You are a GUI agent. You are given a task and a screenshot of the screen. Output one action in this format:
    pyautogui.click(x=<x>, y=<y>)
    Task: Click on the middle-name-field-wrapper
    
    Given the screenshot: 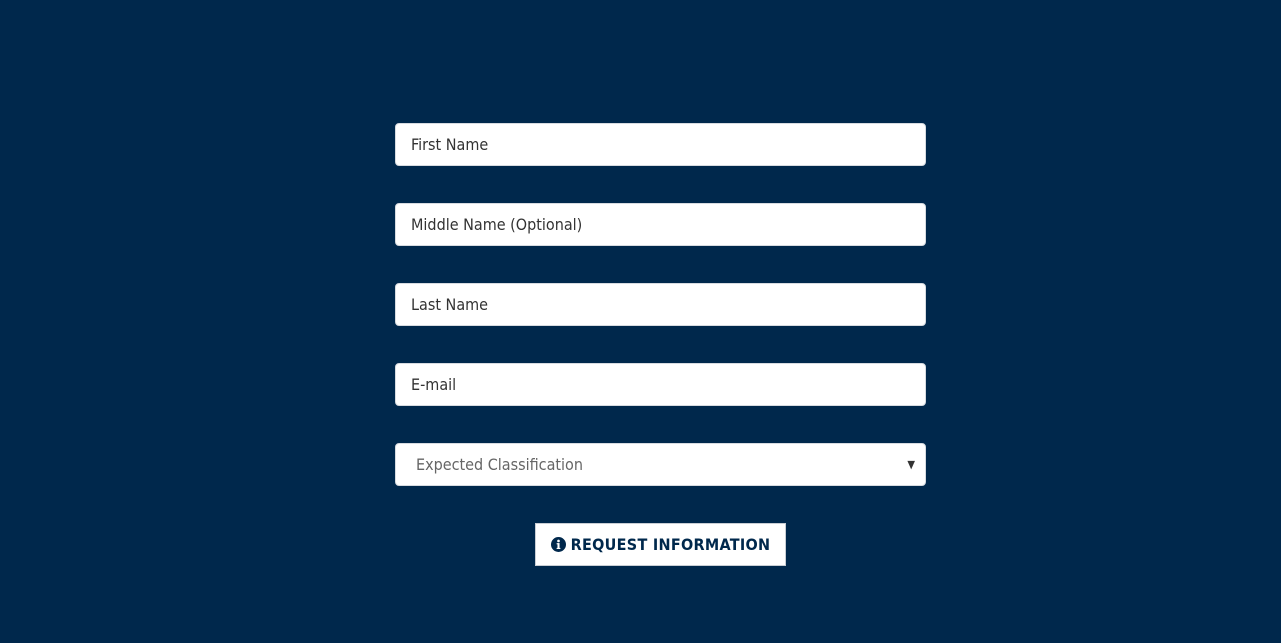 What is the action you would take?
    pyautogui.click(x=660, y=224)
    